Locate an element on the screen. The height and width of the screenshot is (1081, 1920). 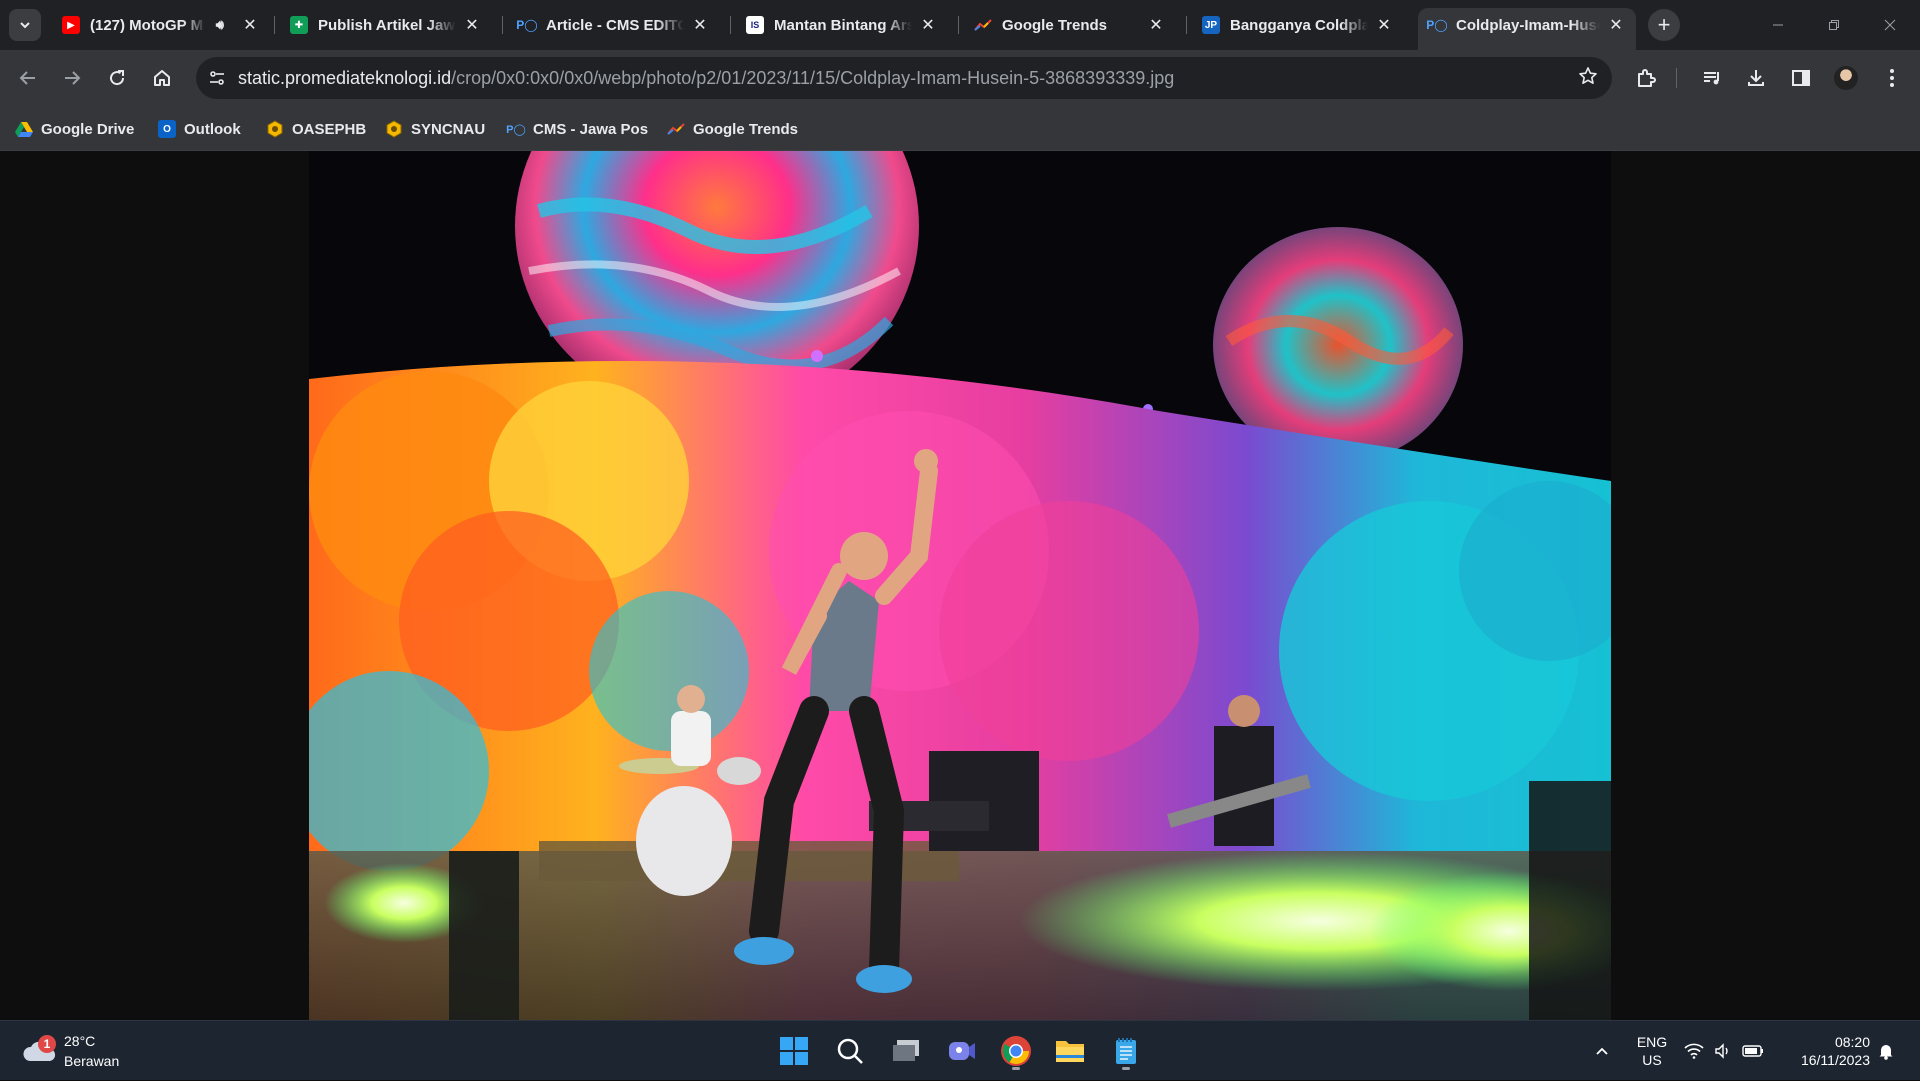
file-explorer-button is located at coordinates (1070, 1051).